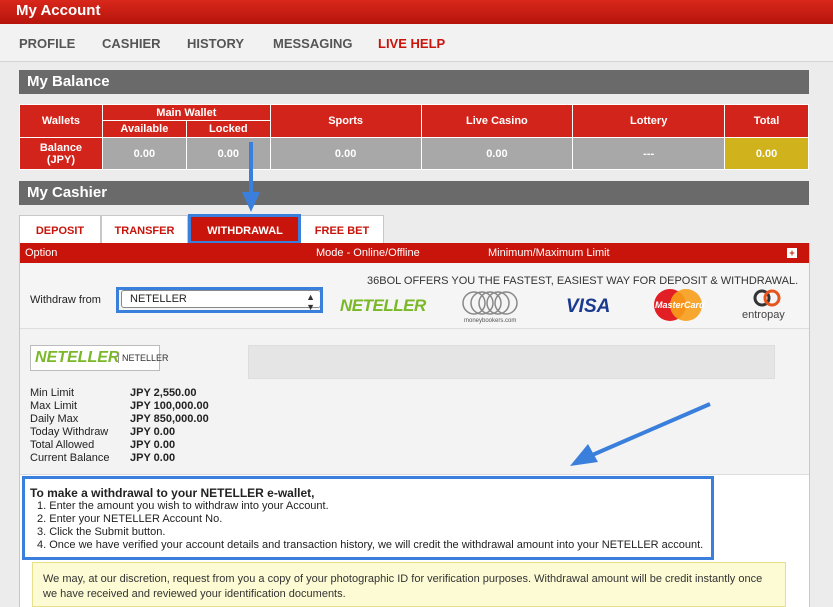 The width and height of the screenshot is (833, 607). Describe the element at coordinates (144, 229) in the screenshot. I see `tab-transfer: TRANSFER` at that location.